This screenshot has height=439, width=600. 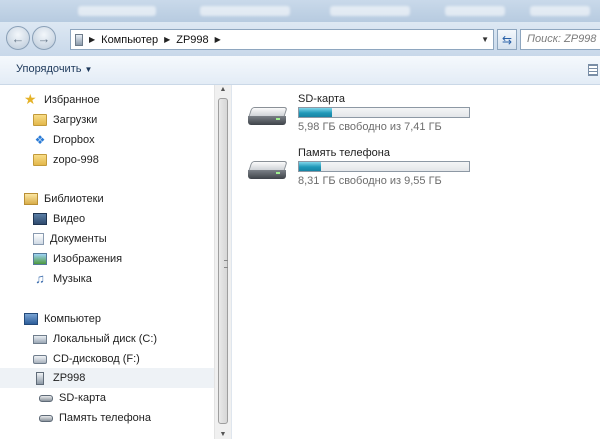 I want to click on address-bar: ▶ Компьютер ▶ ZP998 ▶ ▼, so click(x=282, y=39).